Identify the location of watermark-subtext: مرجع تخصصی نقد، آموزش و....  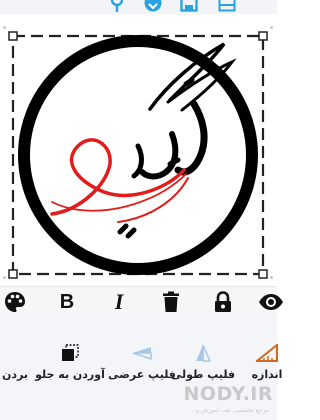
(229, 410).